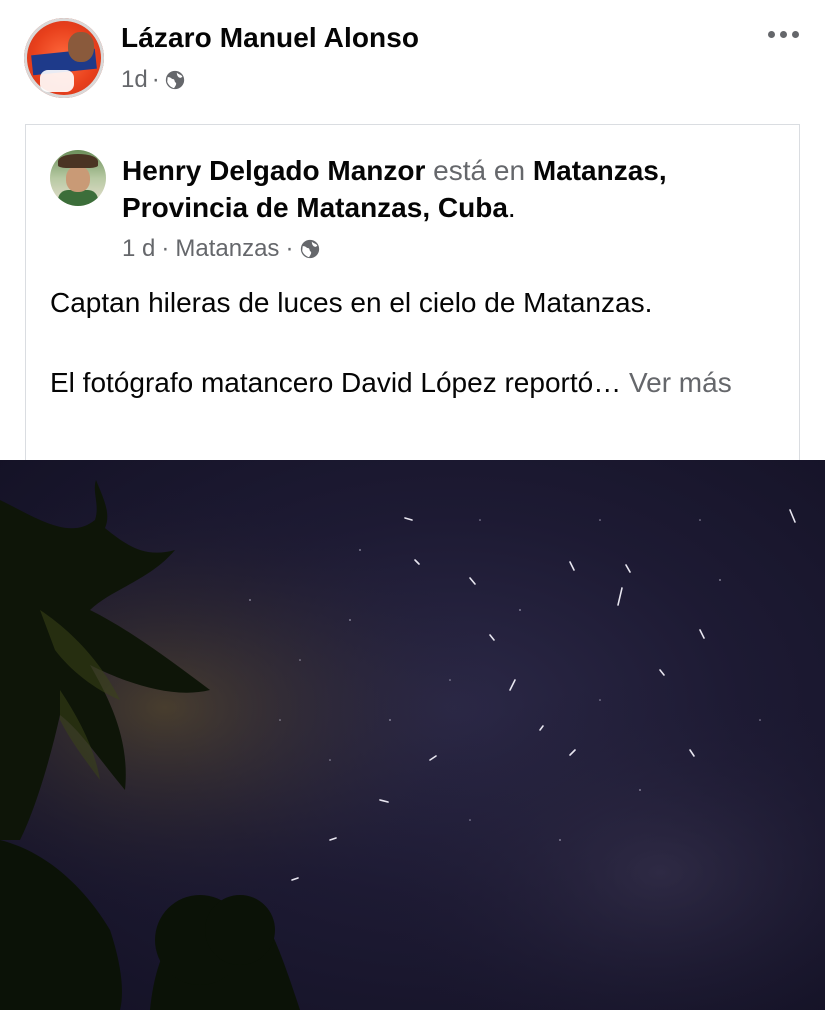 The image size is (825, 1023). Describe the element at coordinates (78, 161) in the screenshot. I see `avatar-hat` at that location.